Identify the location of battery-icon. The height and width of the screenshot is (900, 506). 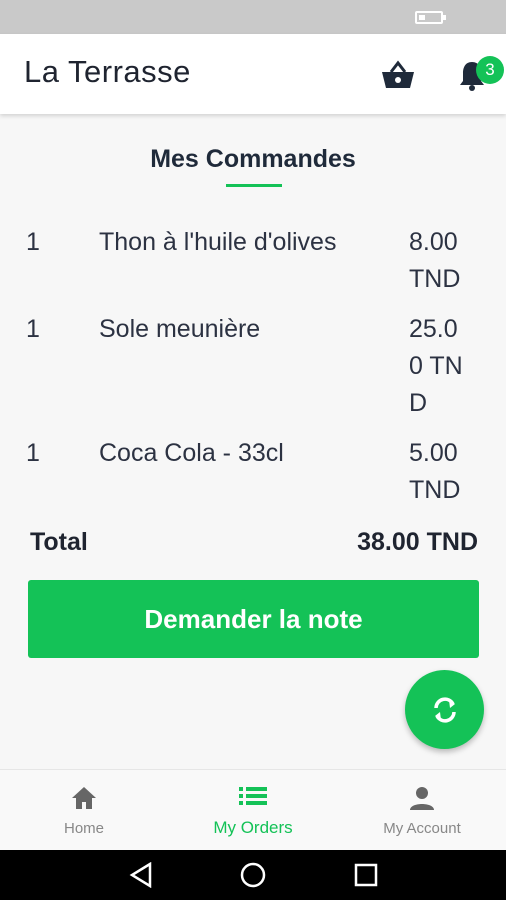
(430, 17).